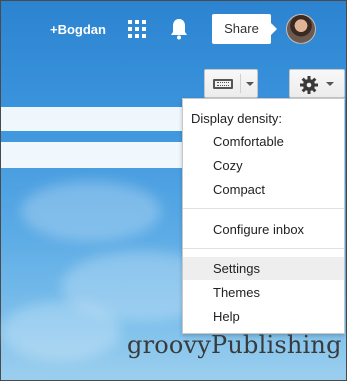 This screenshot has height=381, width=347. What do you see at coordinates (91, 155) in the screenshot?
I see `content-strip` at bounding box center [91, 155].